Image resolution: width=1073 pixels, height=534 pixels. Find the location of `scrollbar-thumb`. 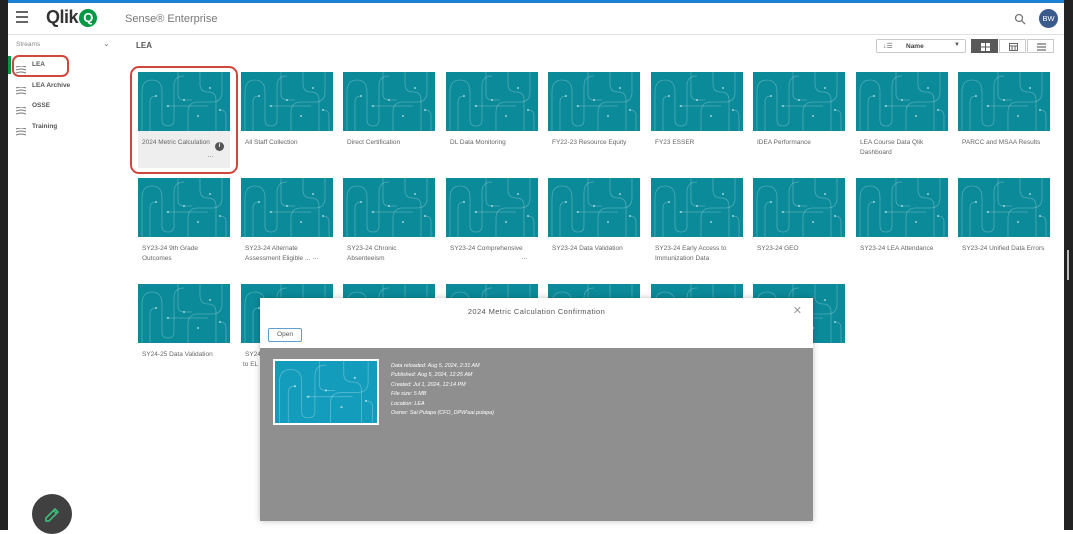

scrollbar-thumb is located at coordinates (1068, 265).